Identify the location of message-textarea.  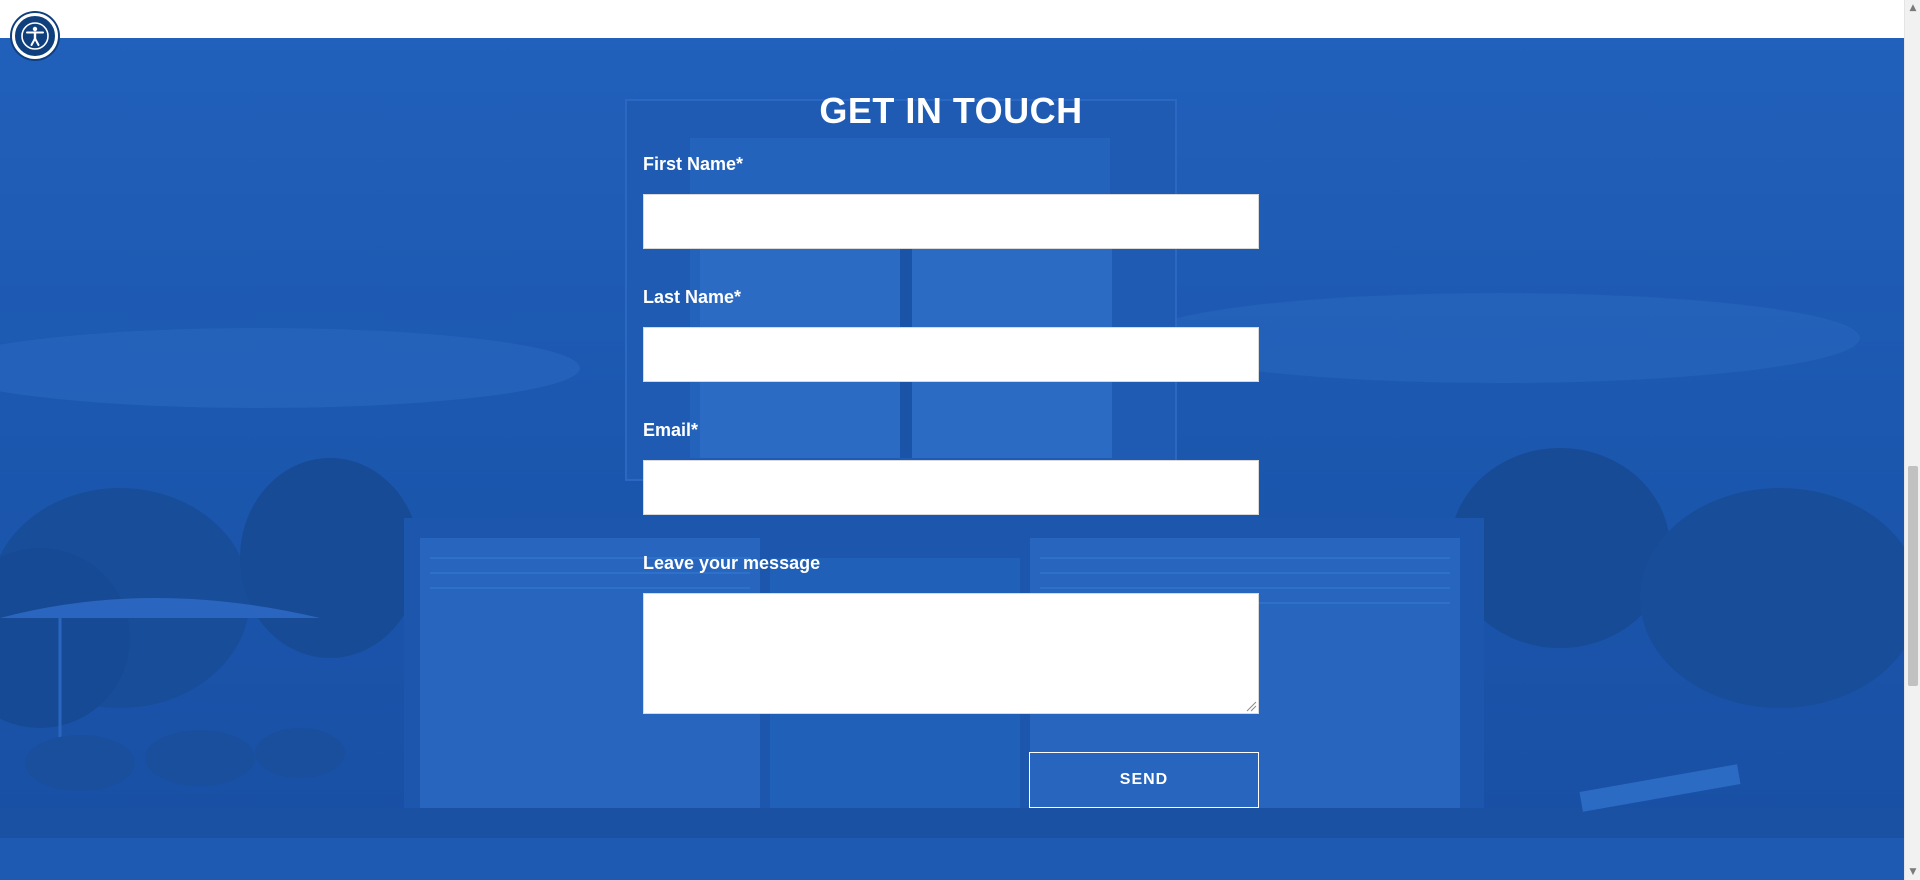
(951, 653).